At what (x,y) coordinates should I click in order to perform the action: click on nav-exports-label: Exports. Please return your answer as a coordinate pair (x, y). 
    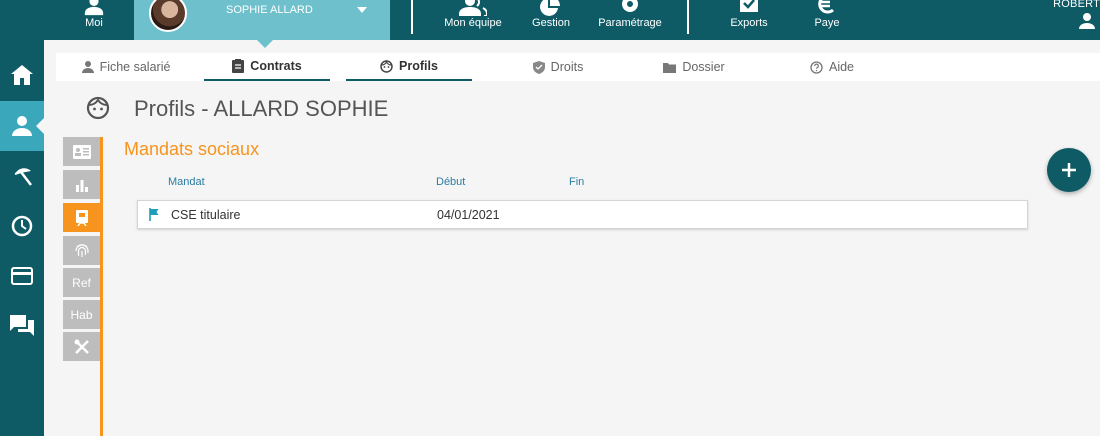
    Looking at the image, I should click on (749, 23).